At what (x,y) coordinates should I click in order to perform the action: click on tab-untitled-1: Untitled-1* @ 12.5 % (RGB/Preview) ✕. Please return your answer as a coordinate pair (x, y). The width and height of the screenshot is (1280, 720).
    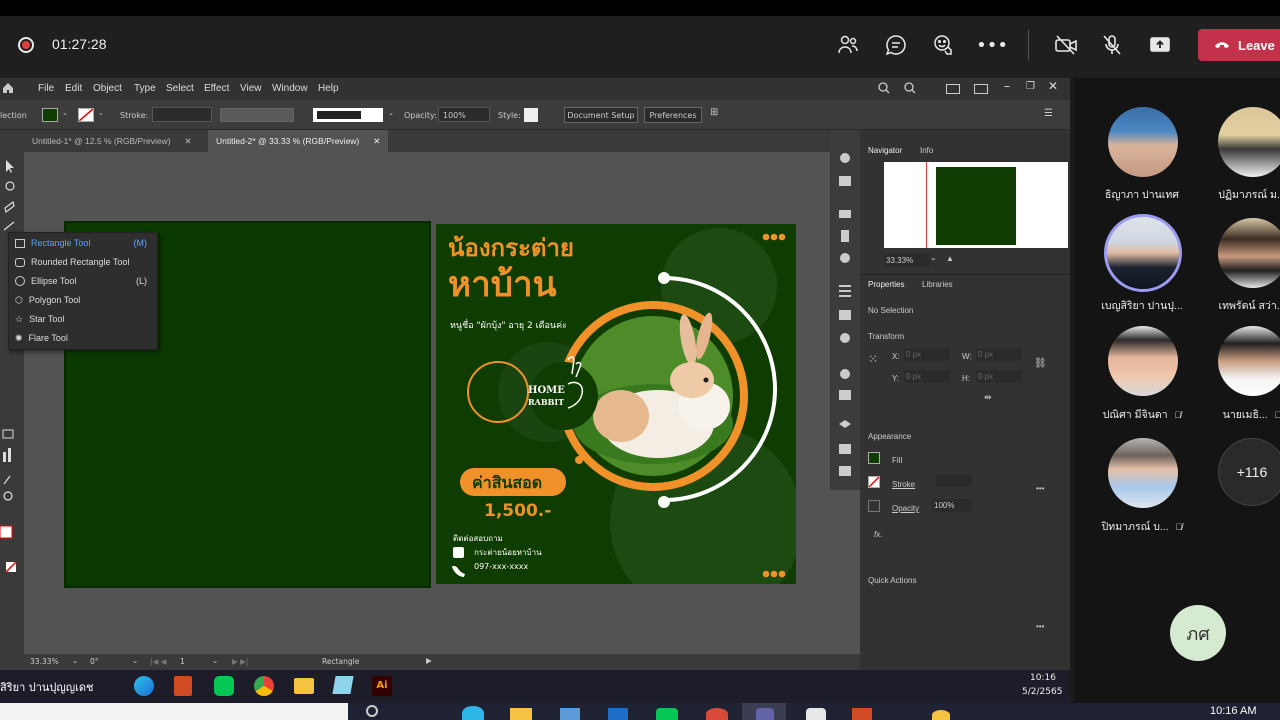
    Looking at the image, I should click on (112, 141).